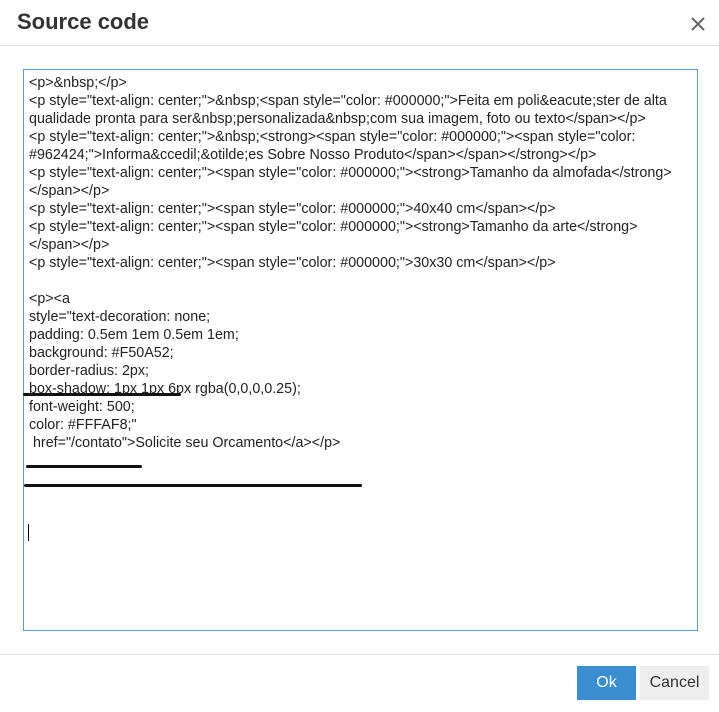 The height and width of the screenshot is (712, 719). Describe the element at coordinates (83, 21) in the screenshot. I see `dialog-title: Source code` at that location.